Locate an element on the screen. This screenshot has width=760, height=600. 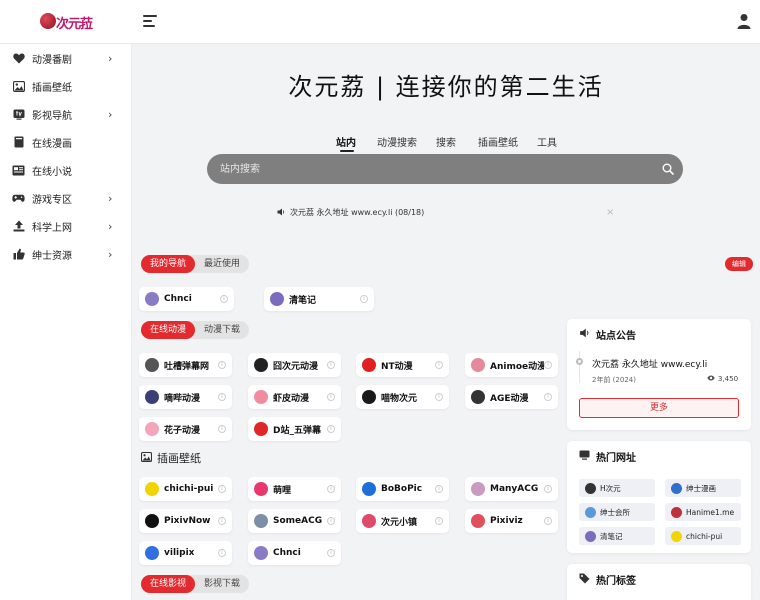
menu-toggle-icon is located at coordinates (150, 21).